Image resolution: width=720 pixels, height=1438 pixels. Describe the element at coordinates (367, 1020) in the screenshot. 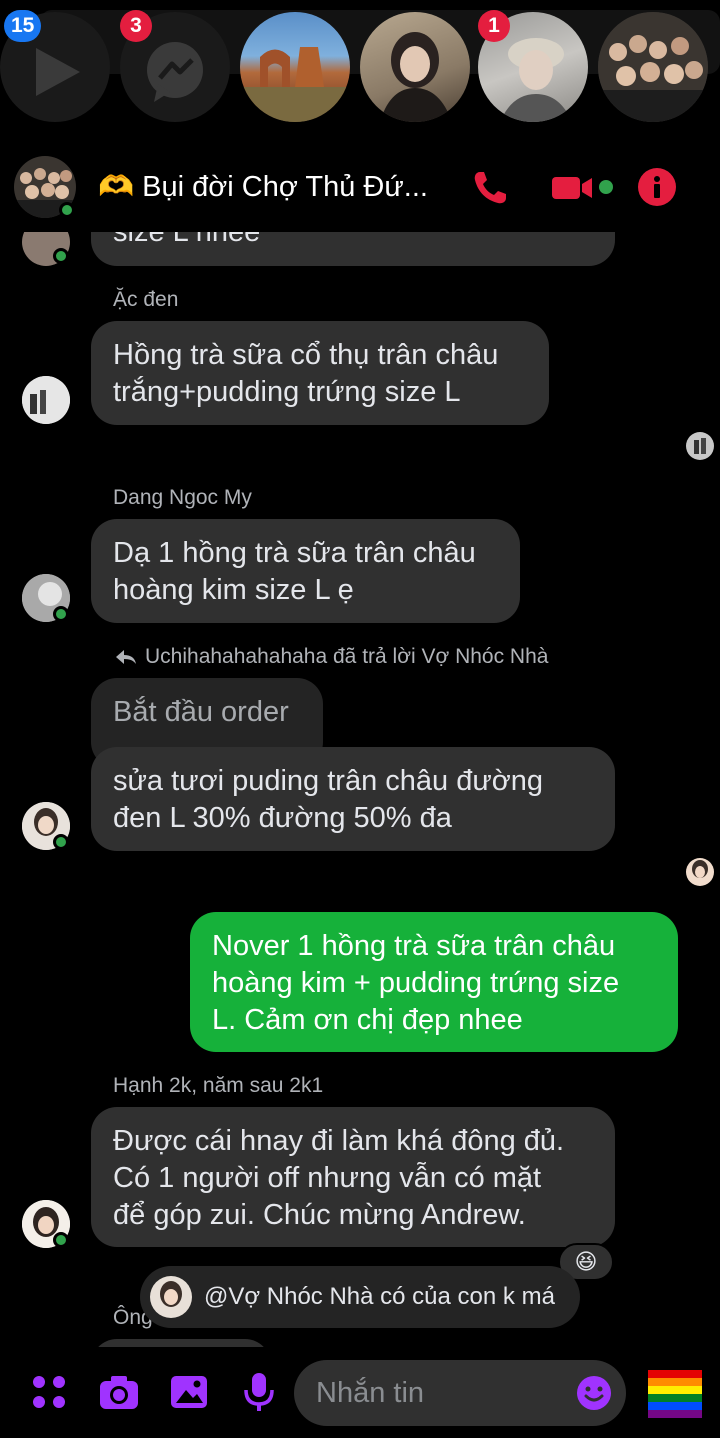

I see `message-line: L. Cảm ơn chị đẹp nhee` at that location.